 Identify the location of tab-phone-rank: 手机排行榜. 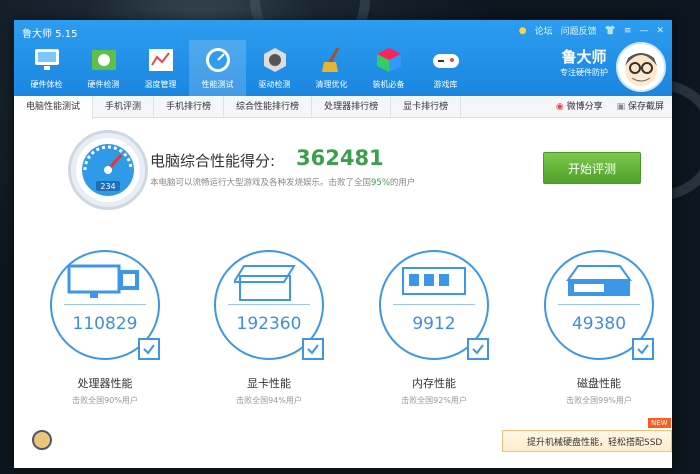
(189, 106).